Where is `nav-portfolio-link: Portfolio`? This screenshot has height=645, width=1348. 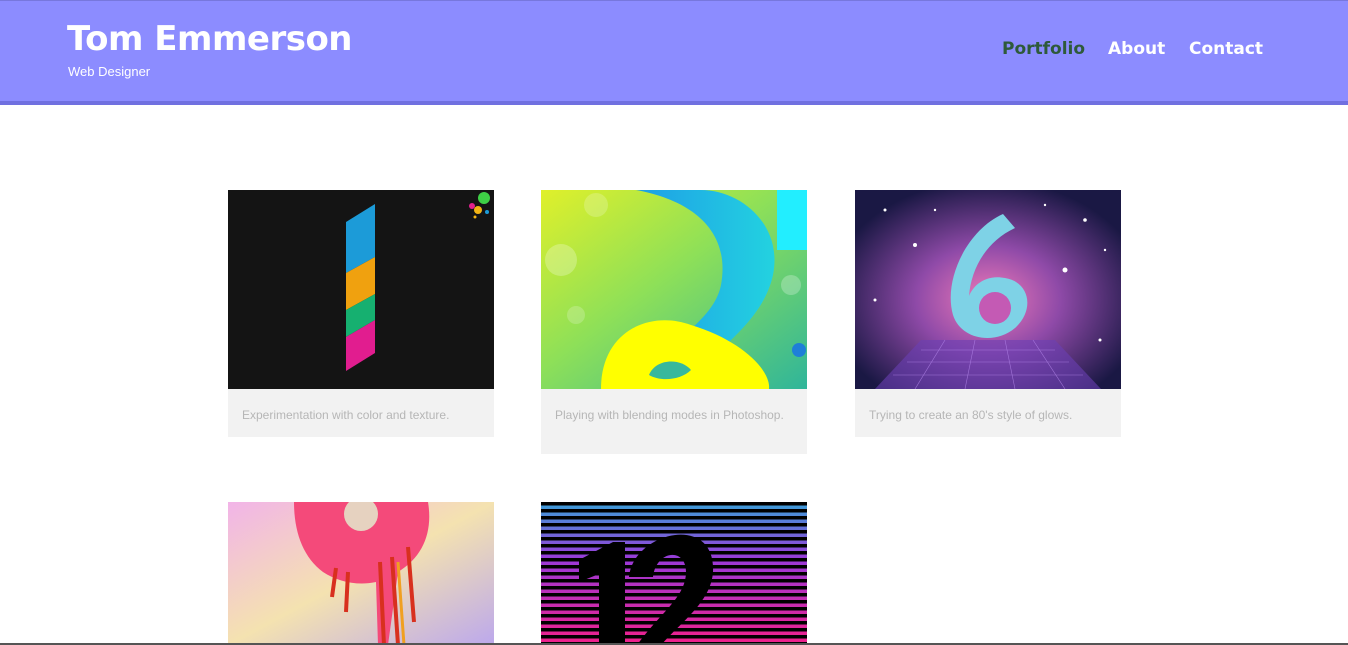 nav-portfolio-link: Portfolio is located at coordinates (1043, 49).